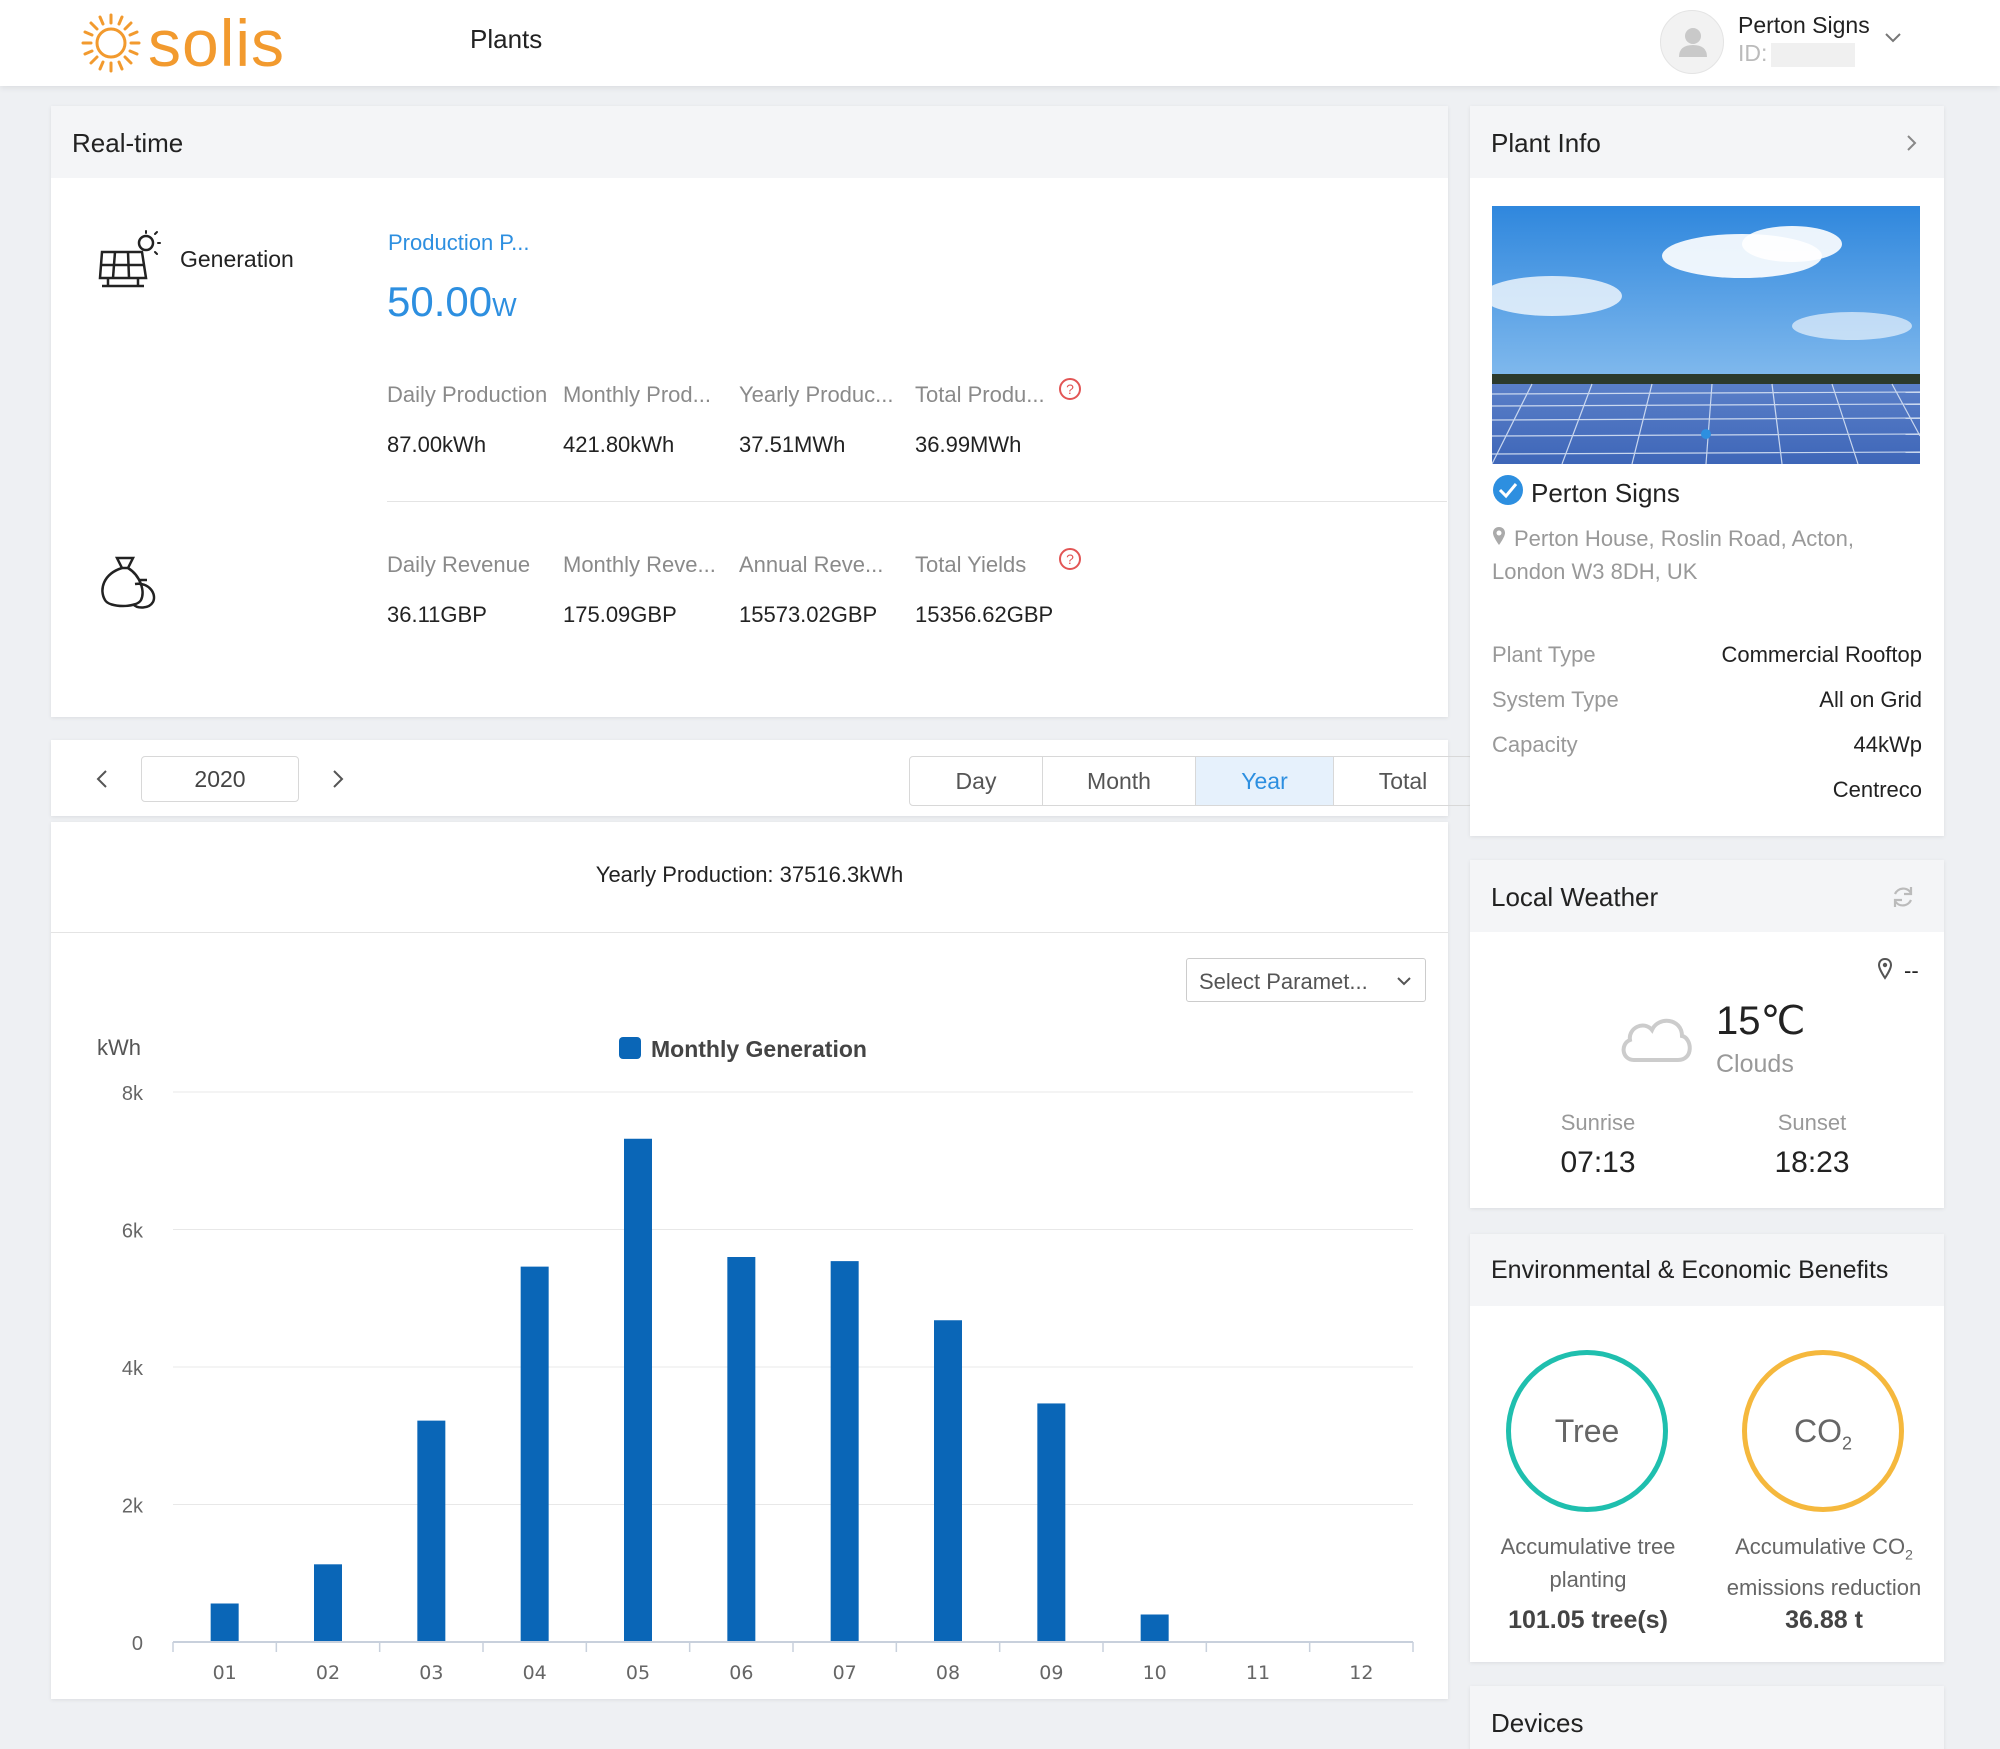 The height and width of the screenshot is (1749, 2000). Describe the element at coordinates (1265, 781) in the screenshot. I see `tab-year: Year` at that location.